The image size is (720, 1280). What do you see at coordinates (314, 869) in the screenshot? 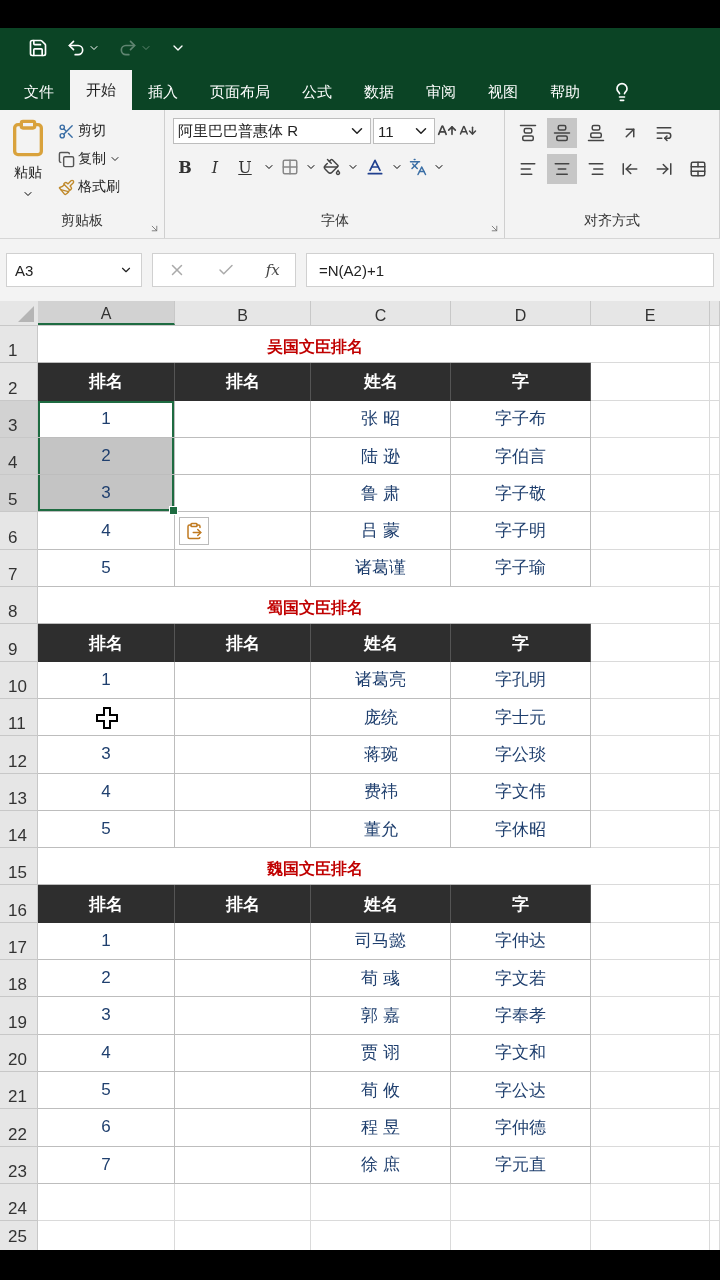
I see `table-title: 魏国文臣排名` at bounding box center [314, 869].